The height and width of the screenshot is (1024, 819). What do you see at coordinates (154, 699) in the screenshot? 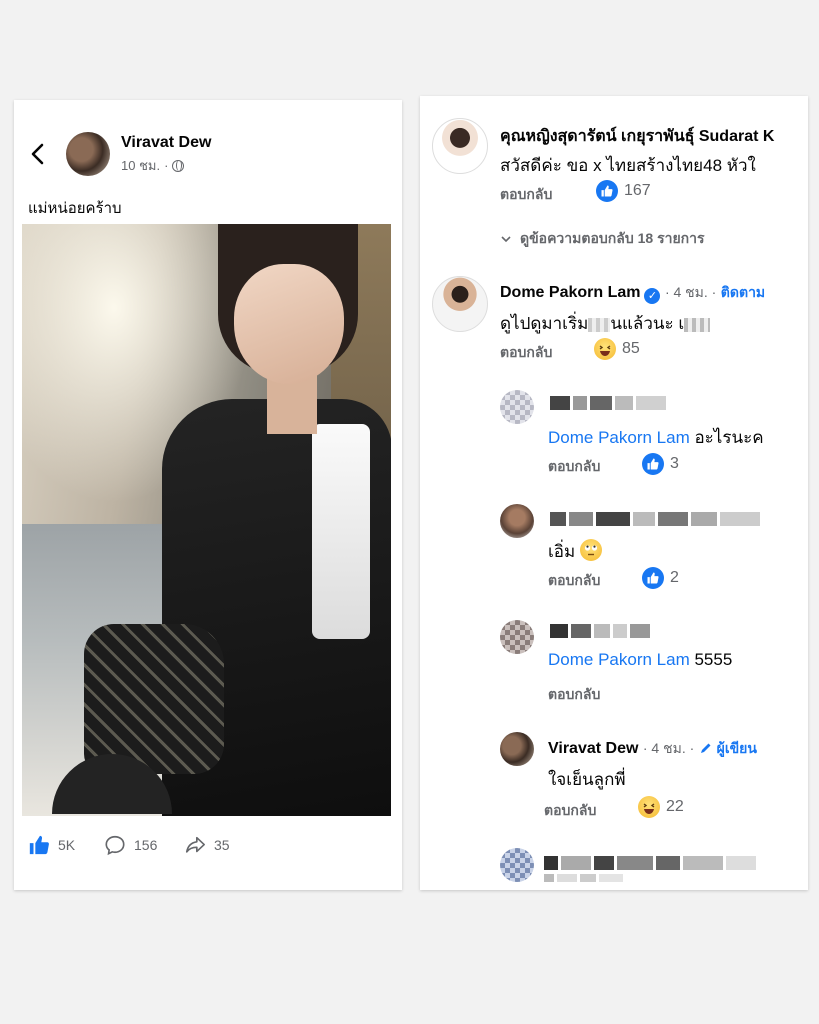
I see `photo-bag` at bounding box center [154, 699].